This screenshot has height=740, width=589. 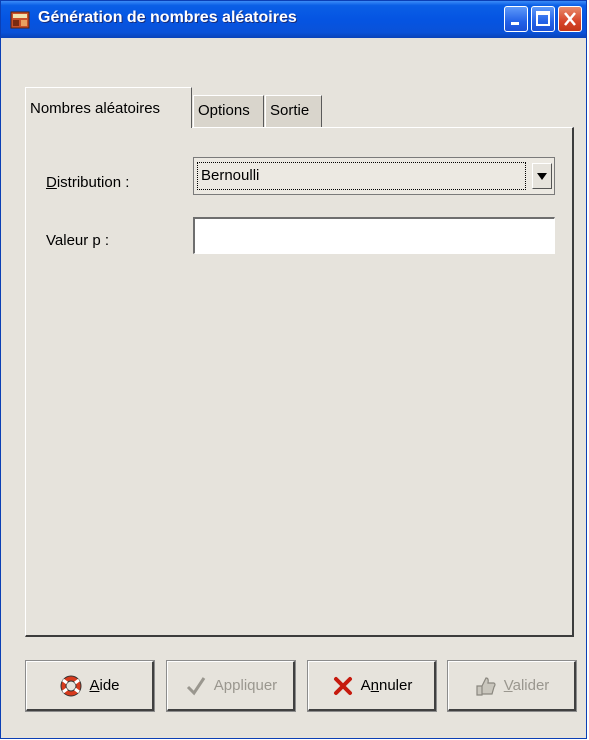 I want to click on title-bar: Génération de nombres aléatoires, so click(x=293, y=19).